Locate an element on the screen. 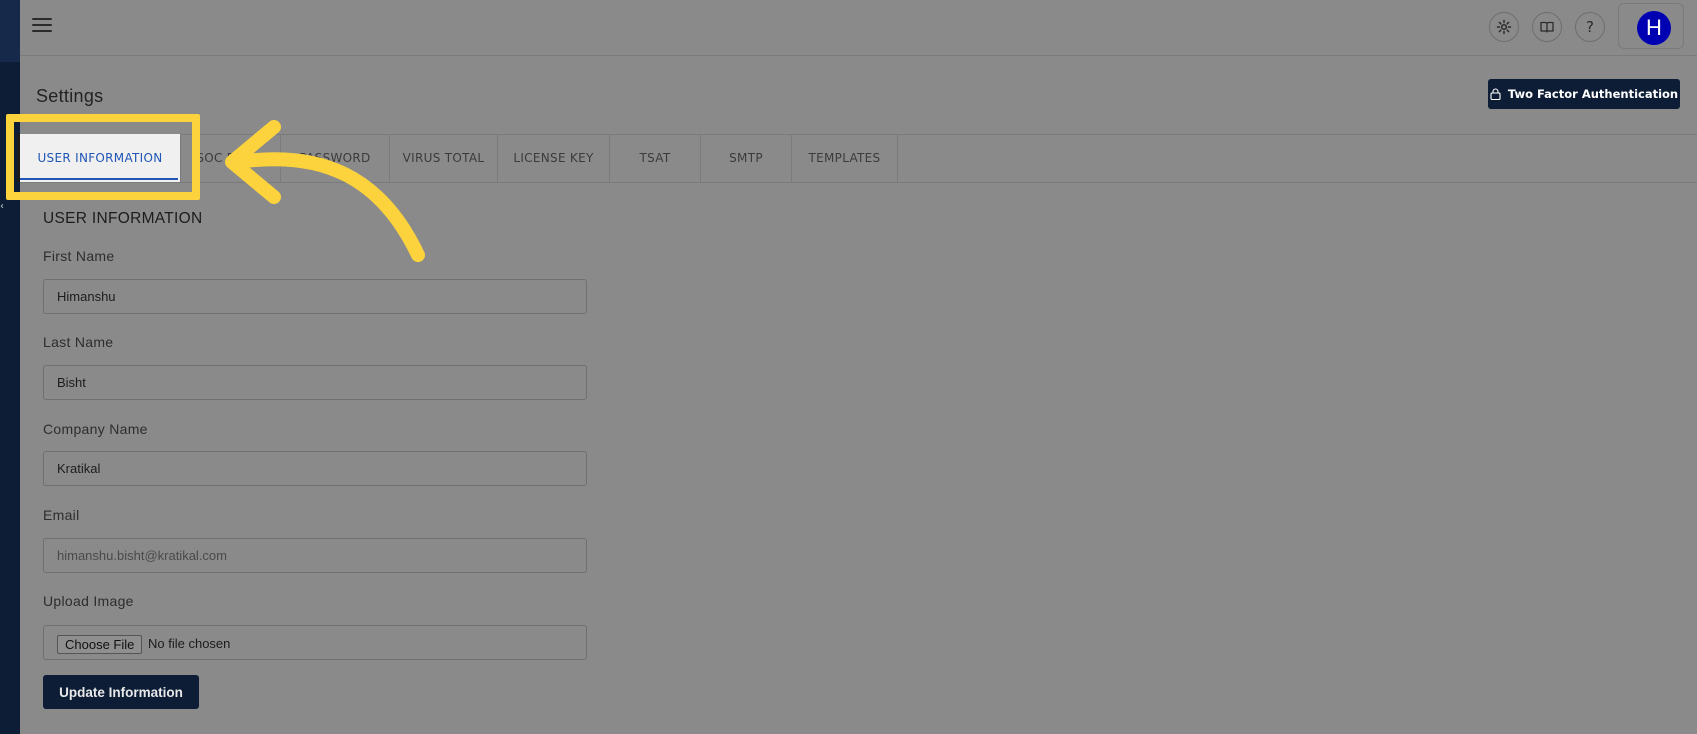  page-title: Settings is located at coordinates (70, 96).